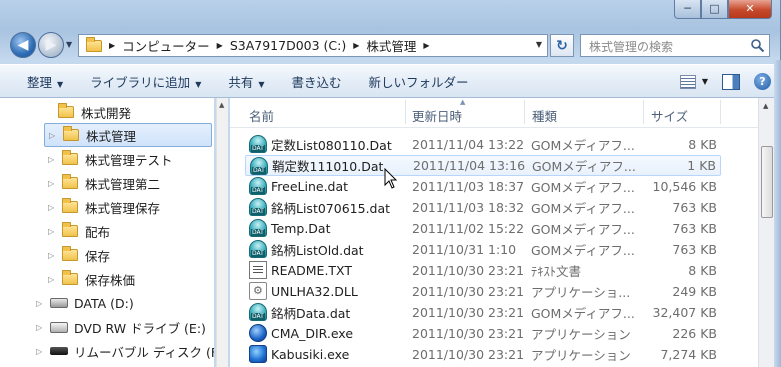  I want to click on share-label: 共有, so click(241, 82).